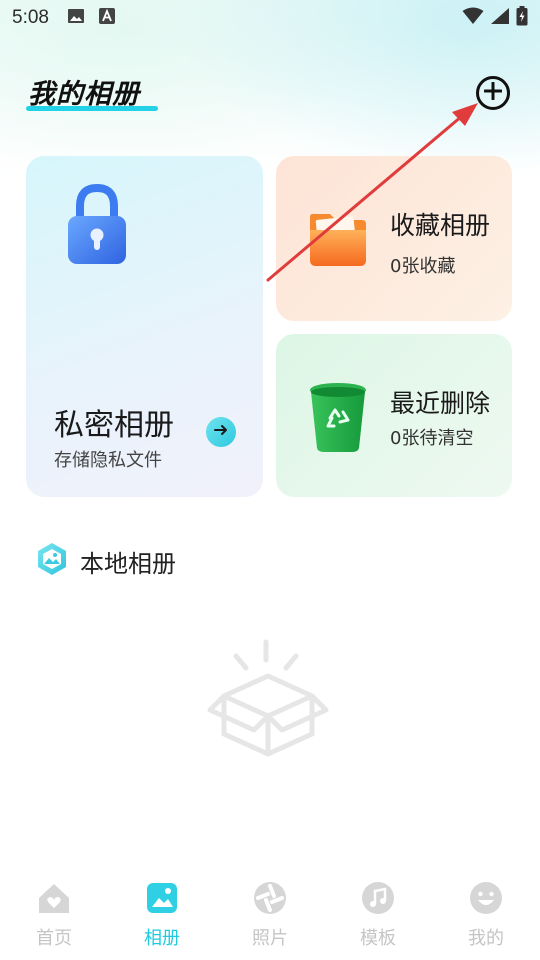 The height and width of the screenshot is (960, 540). What do you see at coordinates (522, 18) in the screenshot?
I see `battery-charging-icon` at bounding box center [522, 18].